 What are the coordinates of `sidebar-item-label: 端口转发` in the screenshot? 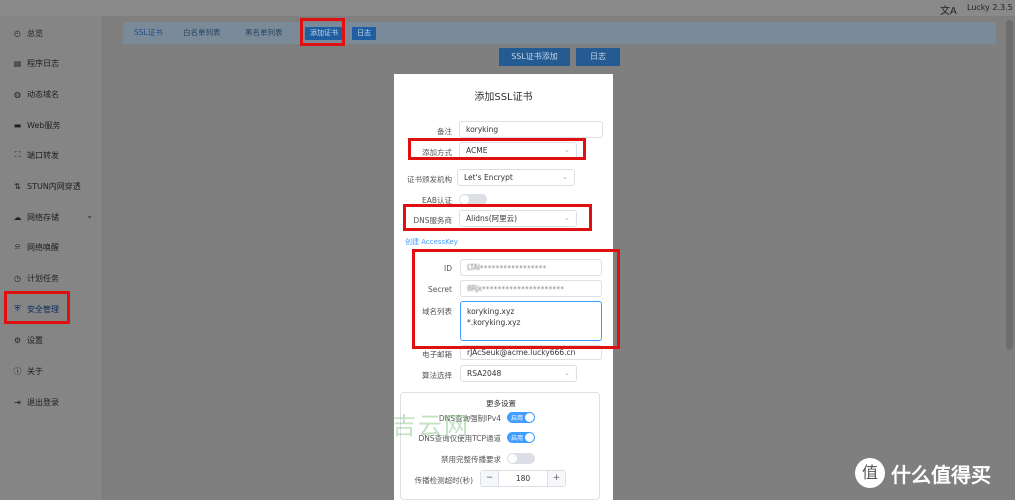 It's located at (43, 155).